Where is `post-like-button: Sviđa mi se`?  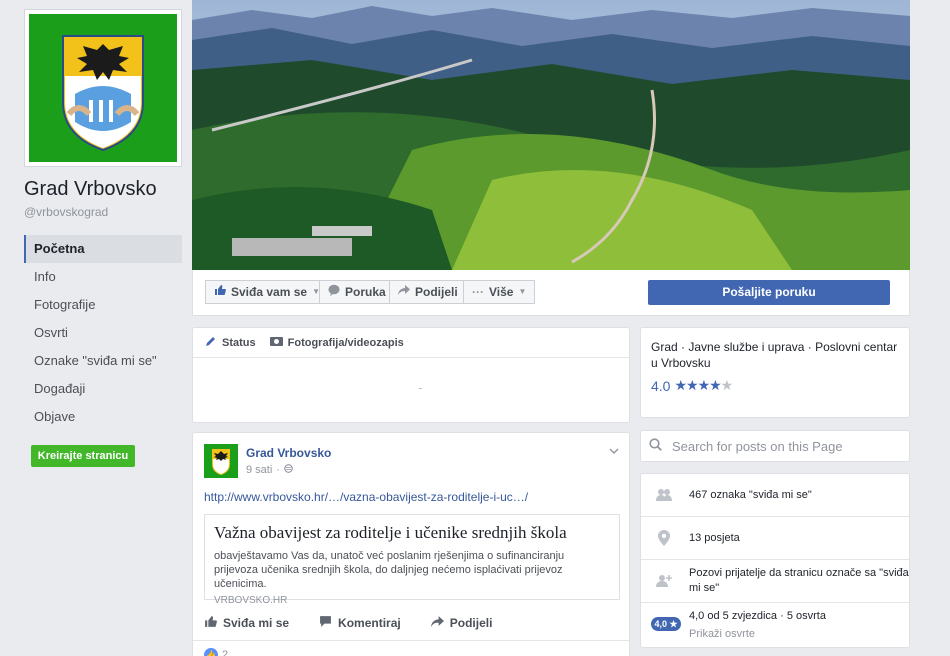 post-like-button: Sviđa mi se is located at coordinates (246, 623).